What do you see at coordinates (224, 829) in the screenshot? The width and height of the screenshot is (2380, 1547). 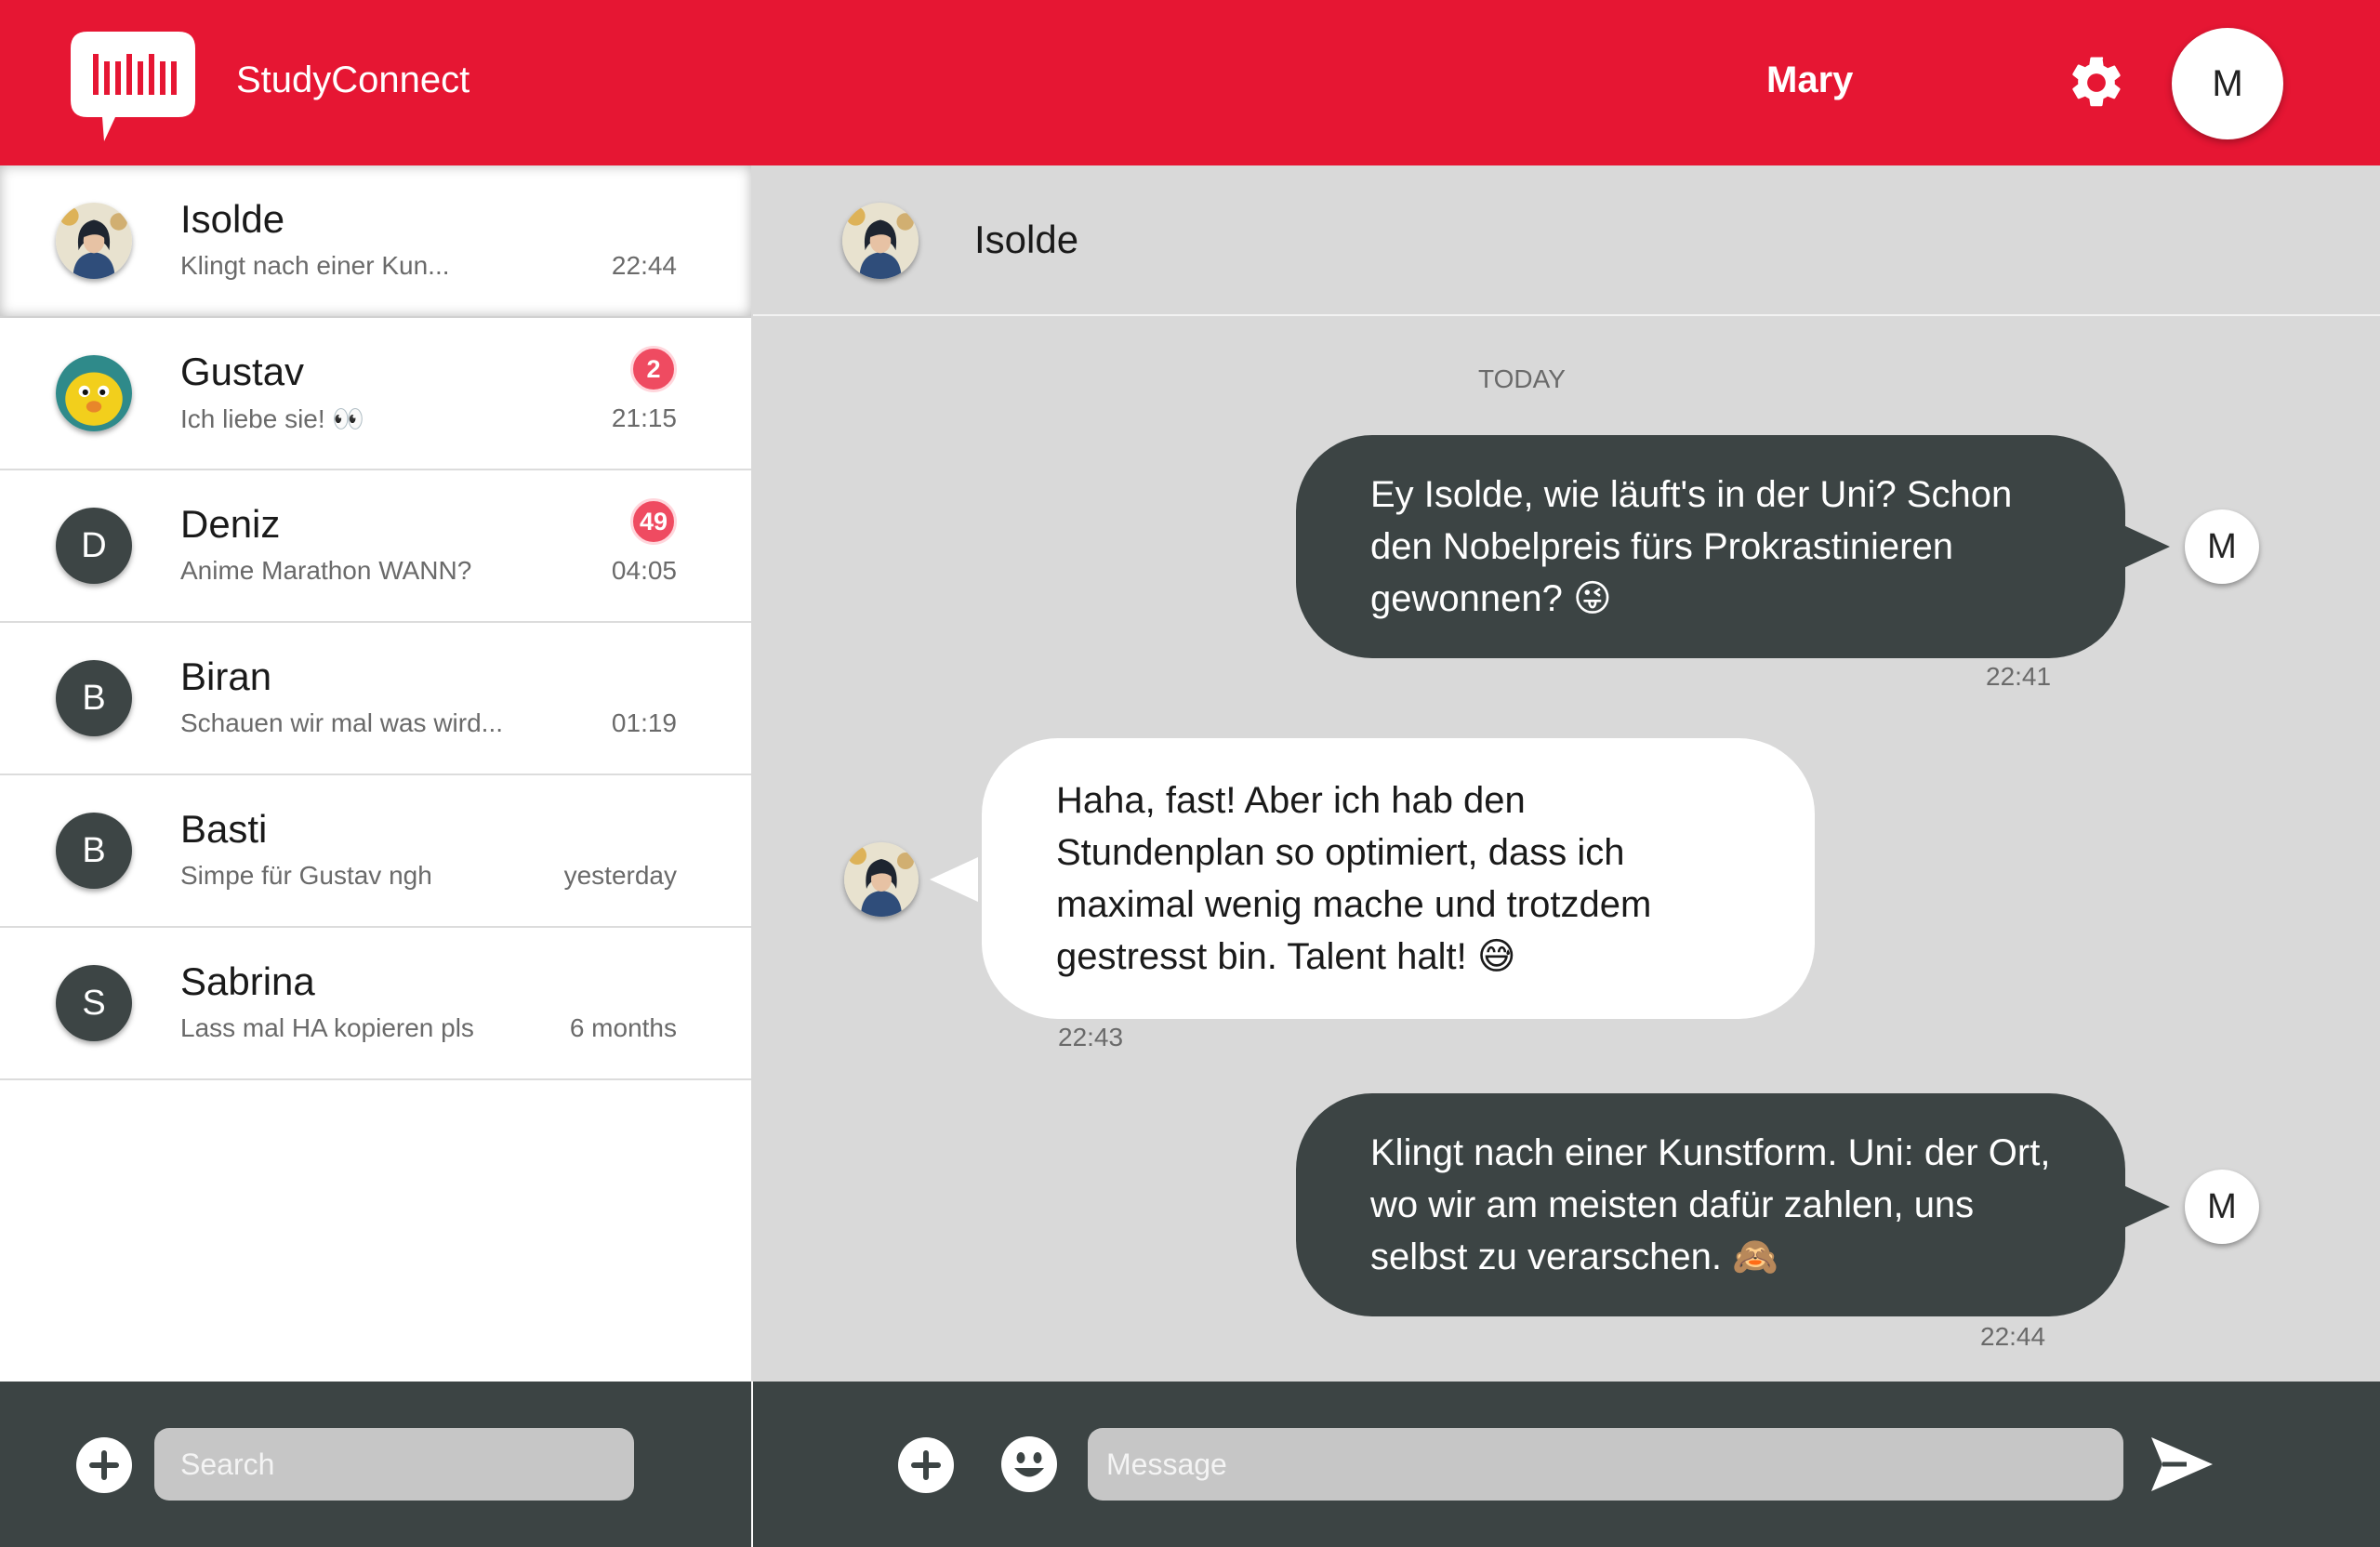 I see `contact-name: Basti` at bounding box center [224, 829].